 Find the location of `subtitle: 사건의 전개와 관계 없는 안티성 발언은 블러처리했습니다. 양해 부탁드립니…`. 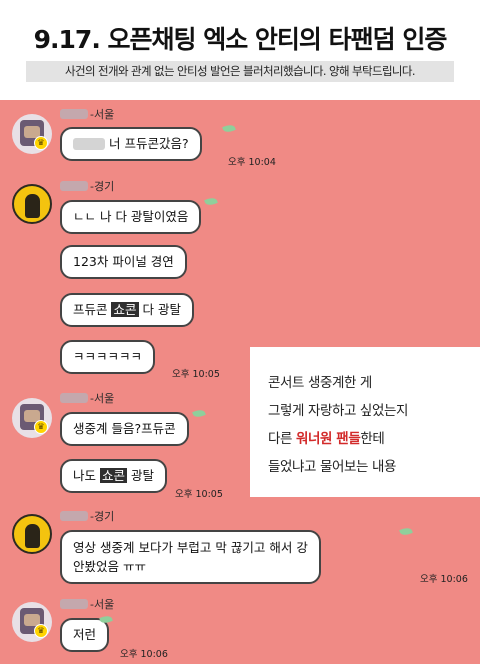

subtitle: 사건의 전개와 관계 없는 안티성 발언은 블러처리했습니다. 양해 부탁드립니… is located at coordinates (240, 71).